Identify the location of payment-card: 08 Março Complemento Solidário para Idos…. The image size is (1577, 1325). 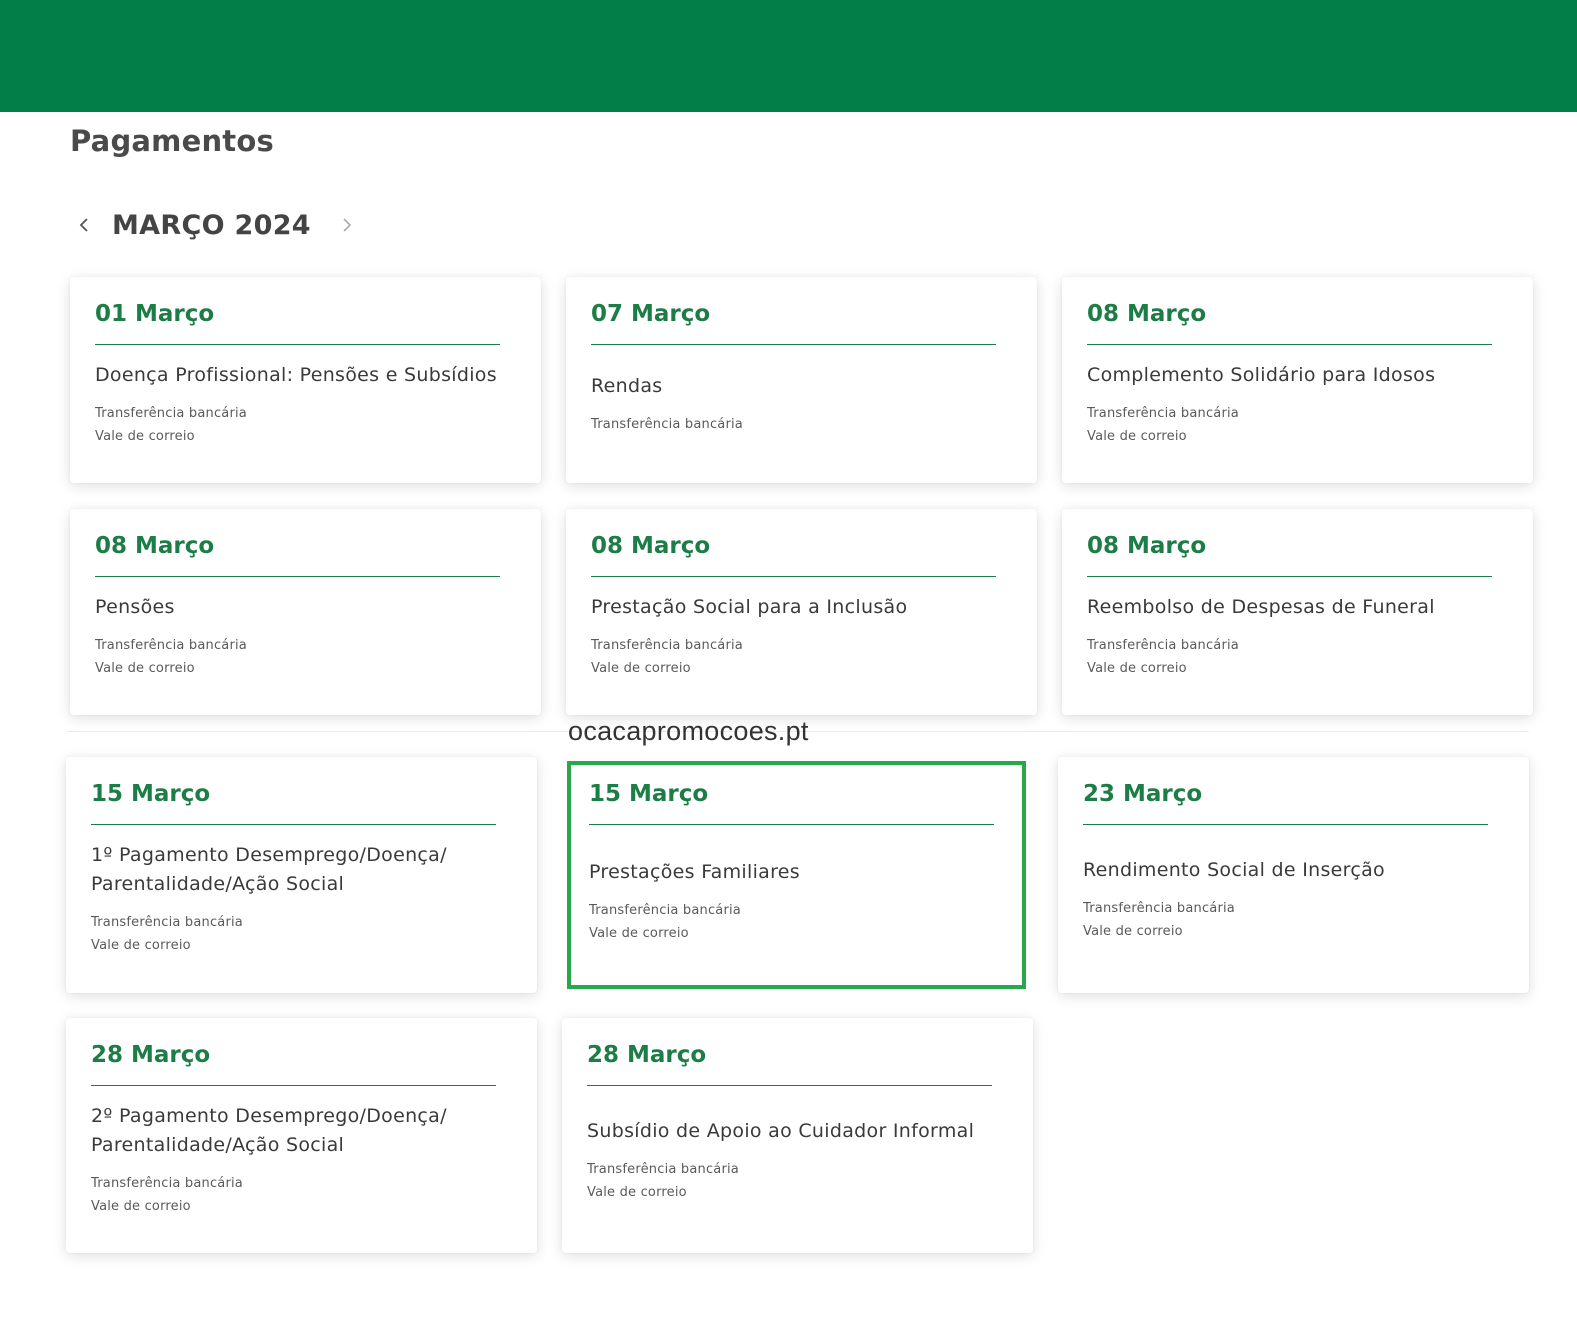
(1297, 380).